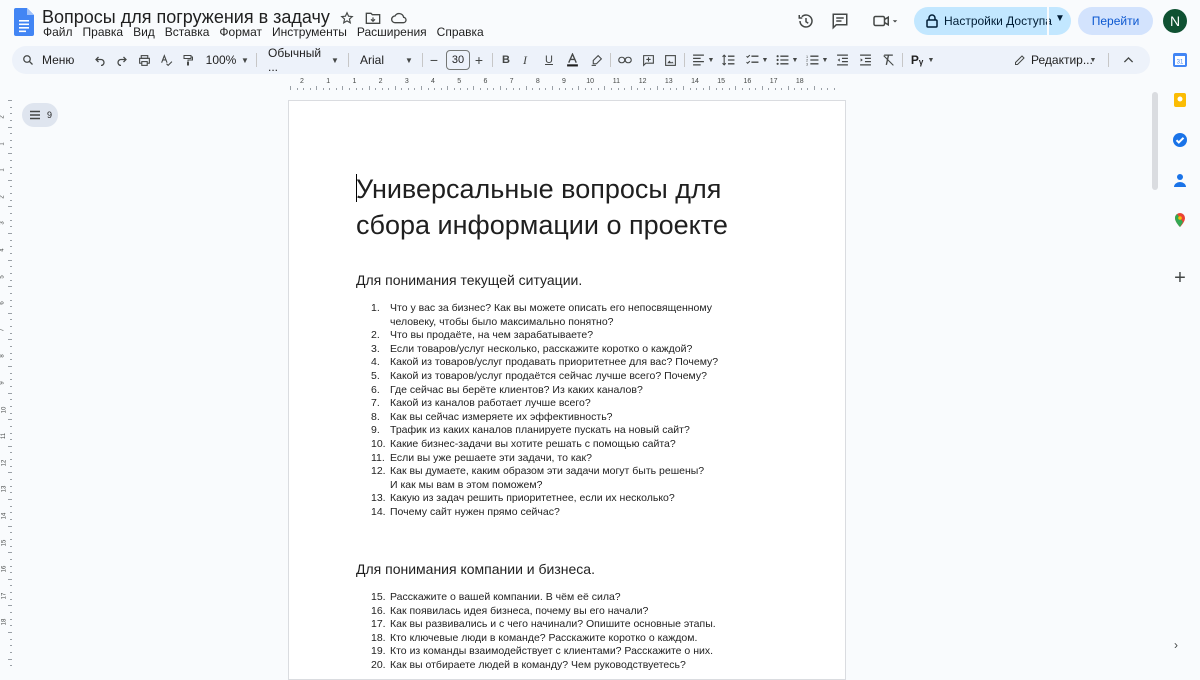 The width and height of the screenshot is (1200, 680). I want to click on tasks-icon, so click(1180, 140).